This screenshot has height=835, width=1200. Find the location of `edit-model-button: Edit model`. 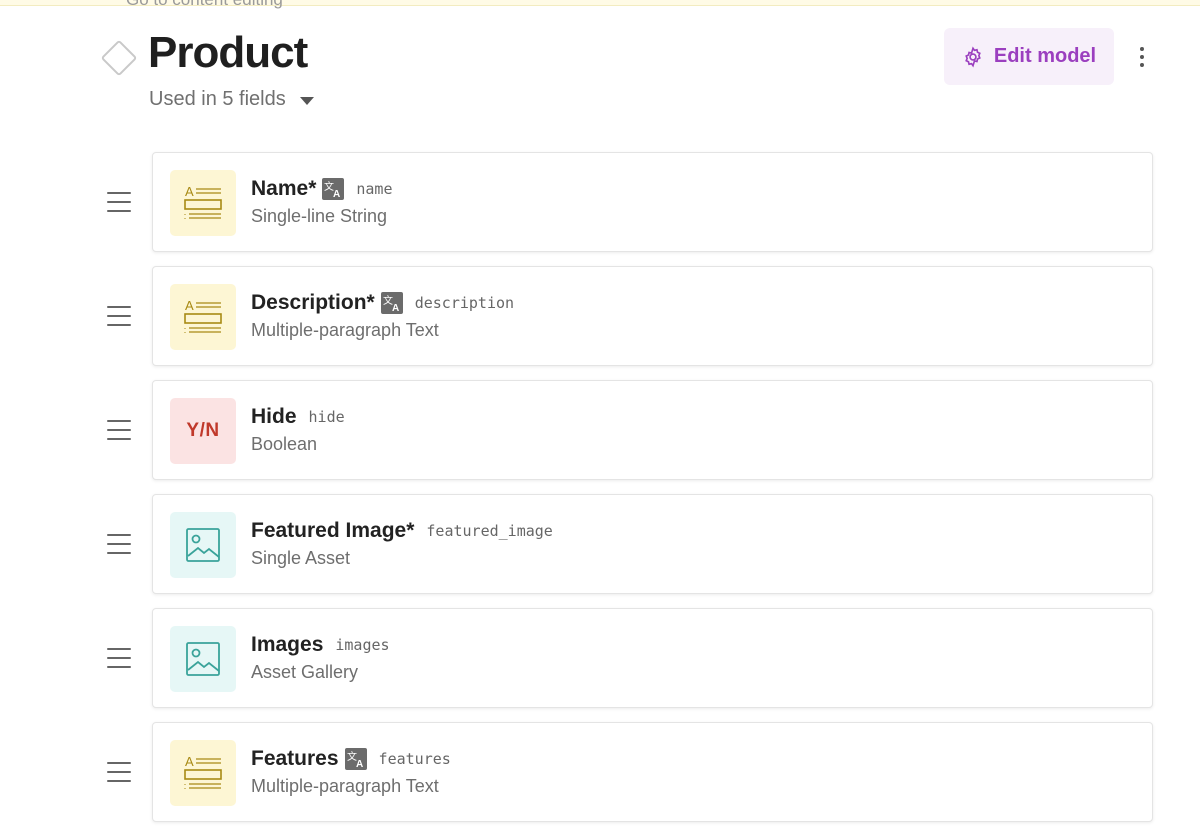

edit-model-button: Edit model is located at coordinates (1029, 56).